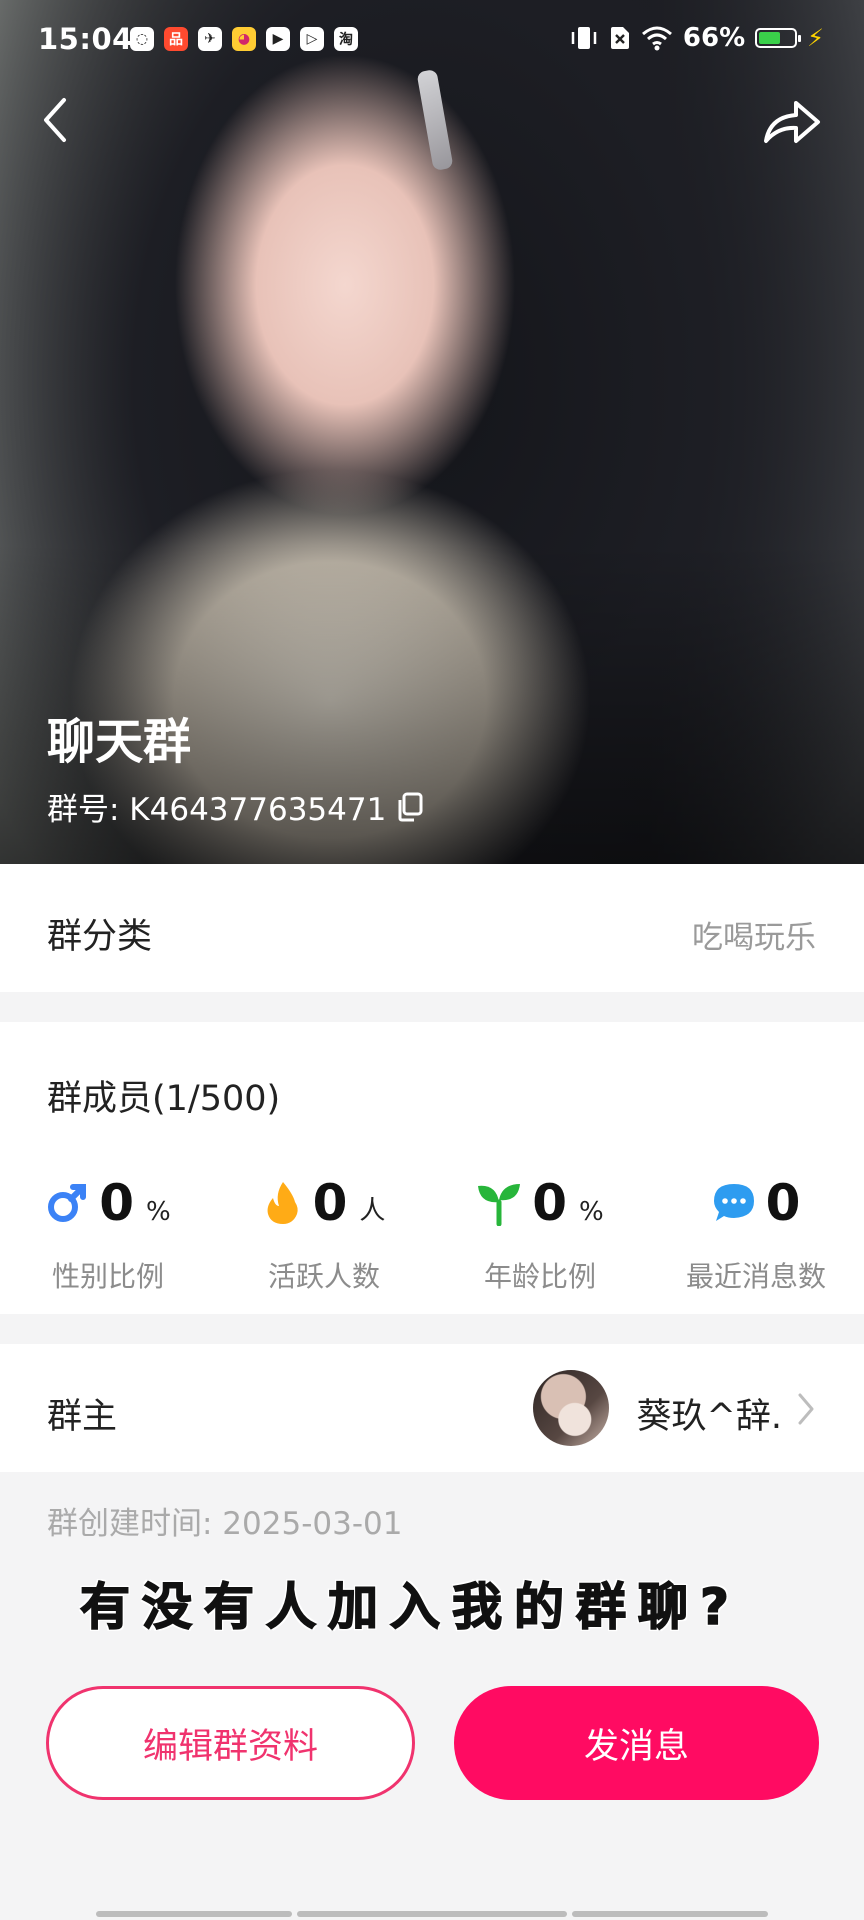 The image size is (864, 1920). Describe the element at coordinates (210, 39) in the screenshot. I see `app-badge-icon: ✈` at that location.